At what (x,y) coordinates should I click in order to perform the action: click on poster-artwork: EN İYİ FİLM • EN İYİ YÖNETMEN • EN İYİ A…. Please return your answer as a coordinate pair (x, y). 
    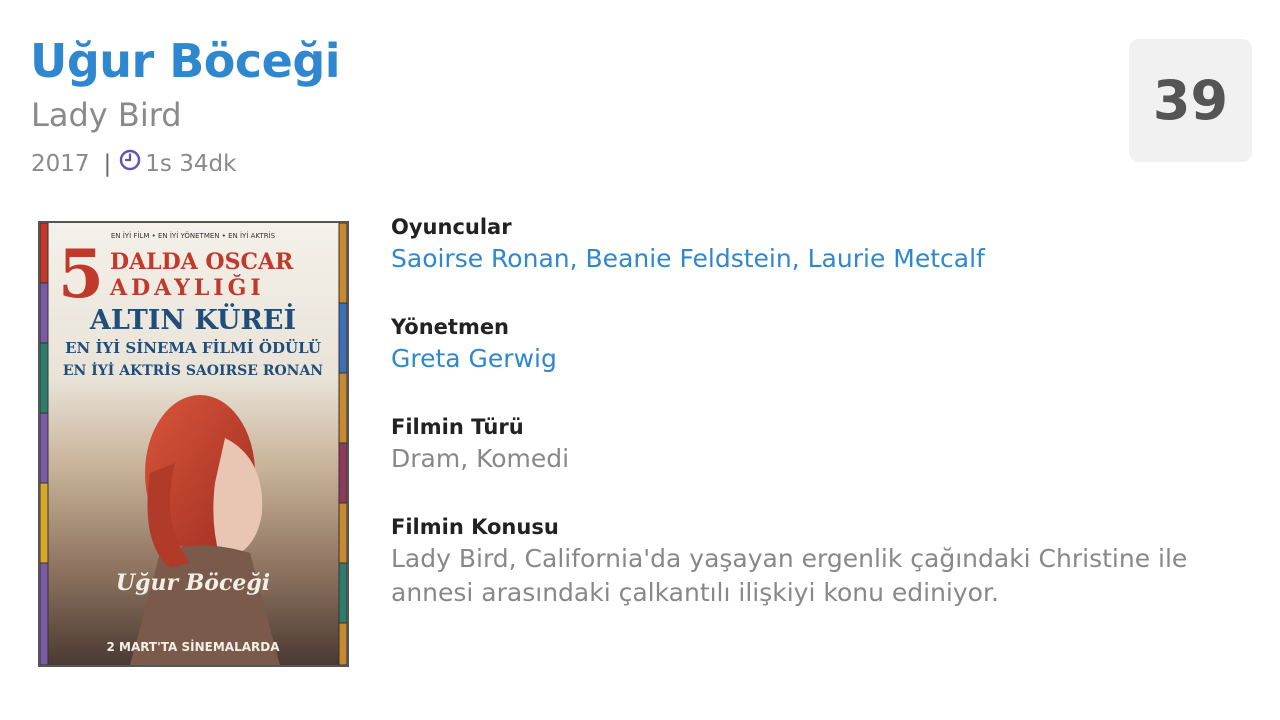
    Looking at the image, I should click on (193, 444).